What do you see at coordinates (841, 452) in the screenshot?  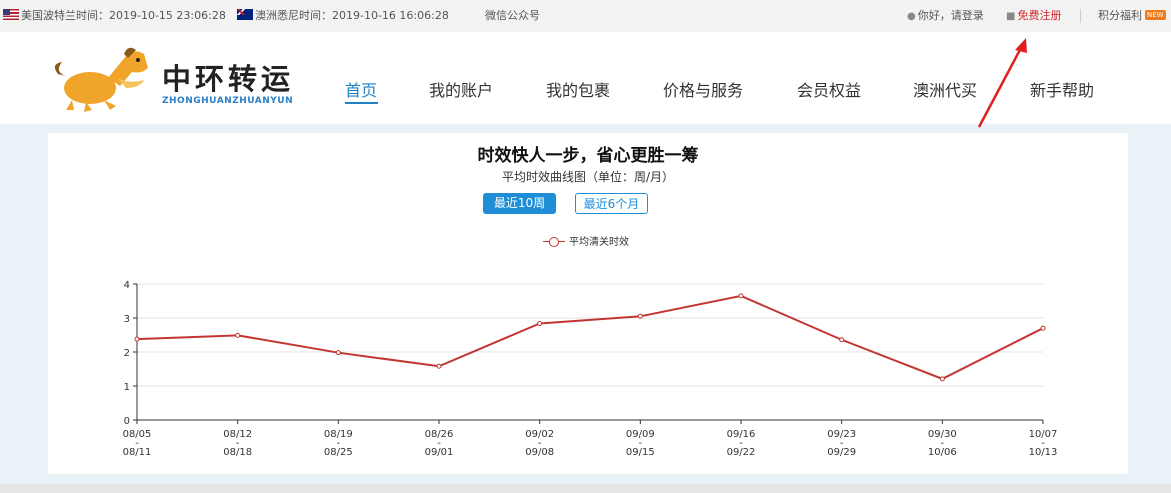 I see `x-tick-label: 09/29` at bounding box center [841, 452].